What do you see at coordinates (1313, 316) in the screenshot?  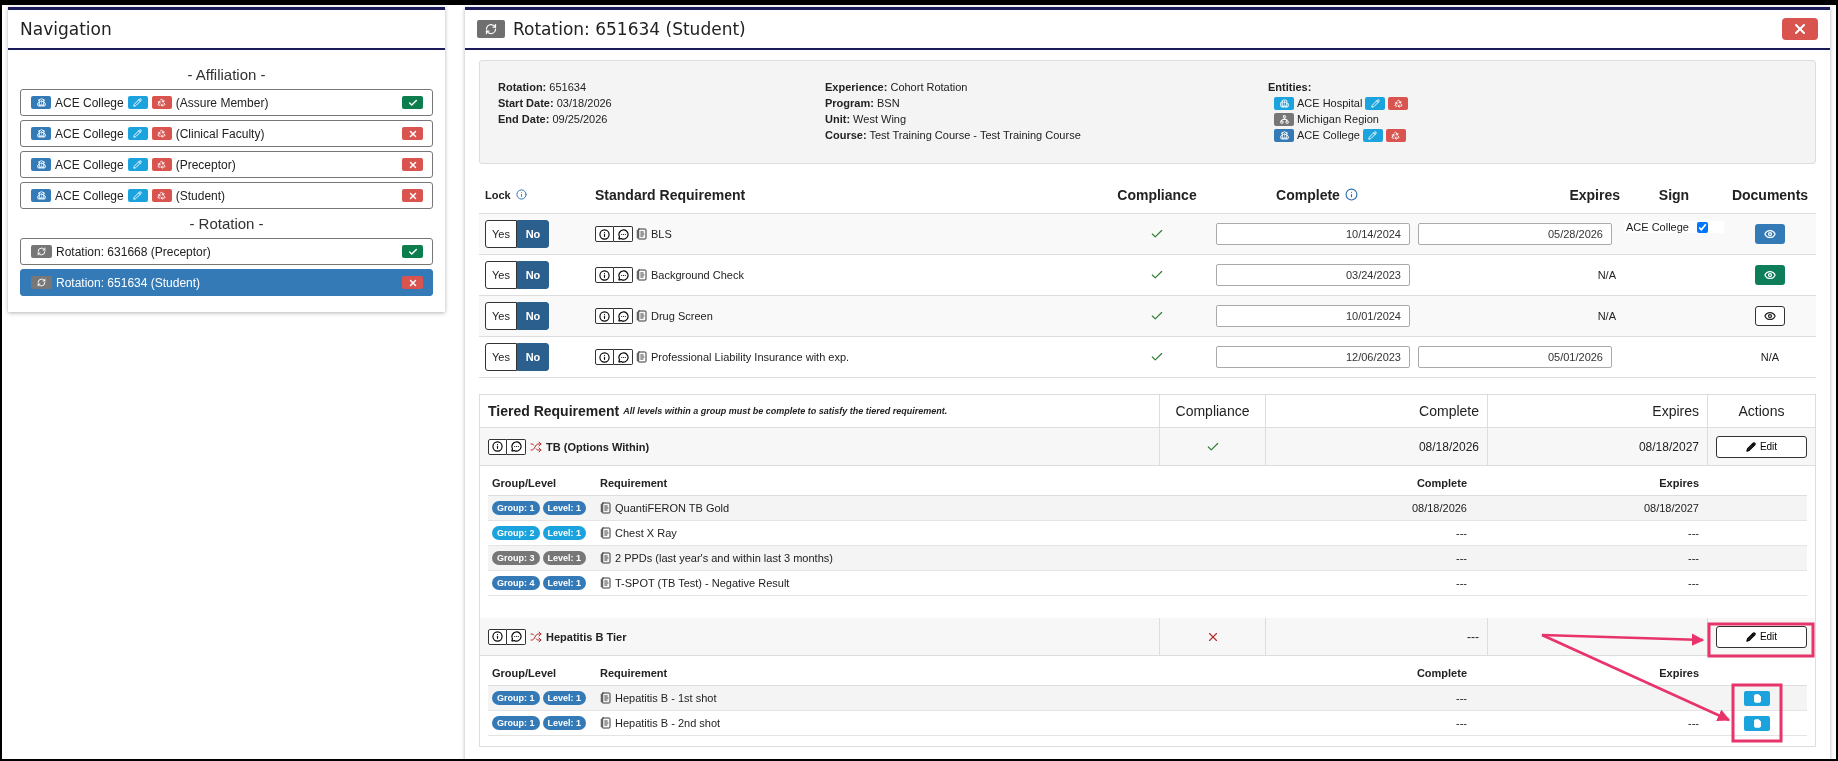 I see `complete-date-field: 10/01/2024` at bounding box center [1313, 316].